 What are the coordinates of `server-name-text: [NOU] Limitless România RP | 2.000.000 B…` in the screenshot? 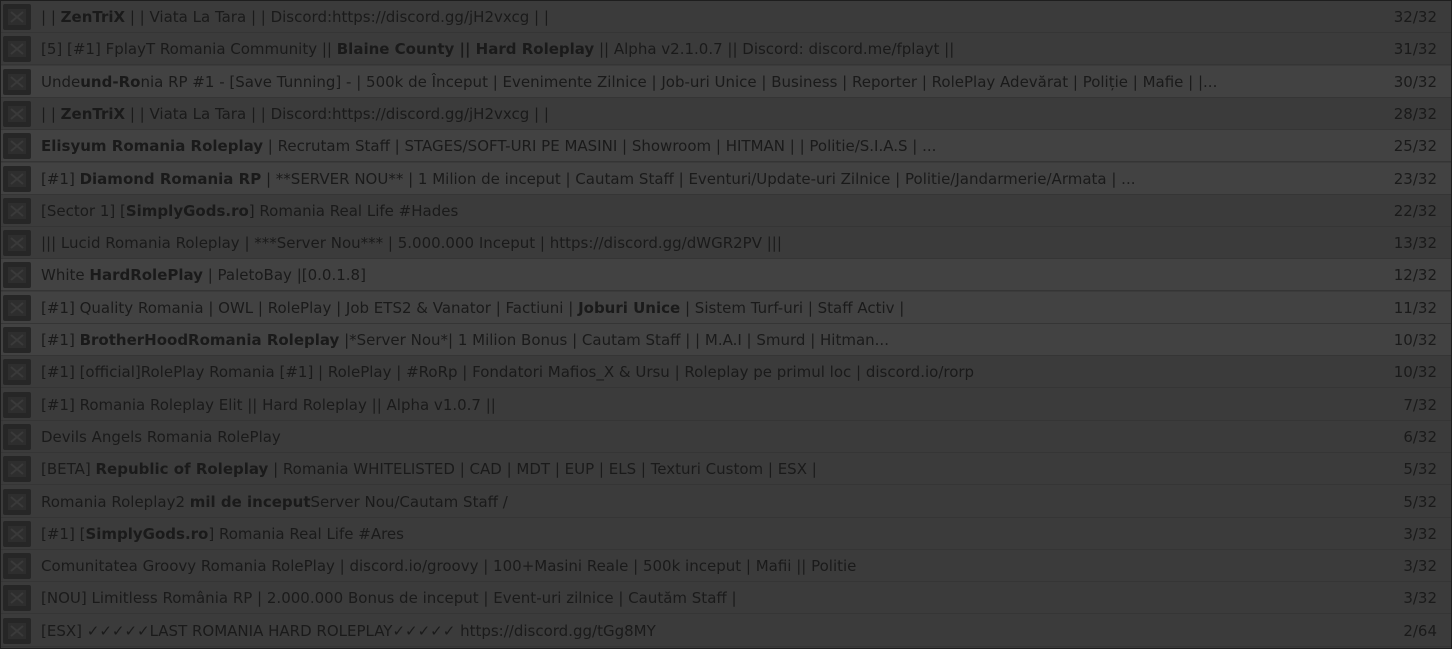 It's located at (389, 598).